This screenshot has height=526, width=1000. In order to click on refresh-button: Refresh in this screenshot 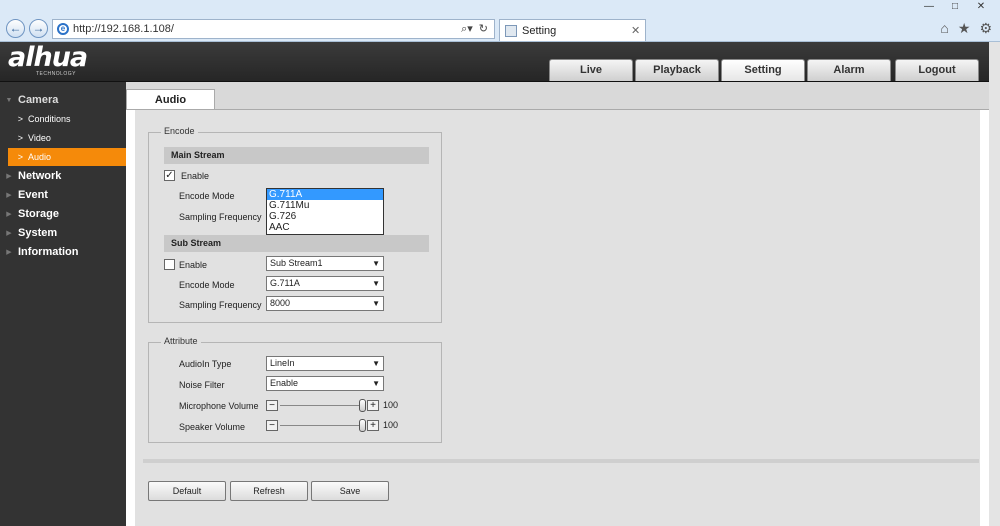, I will do `click(269, 491)`.